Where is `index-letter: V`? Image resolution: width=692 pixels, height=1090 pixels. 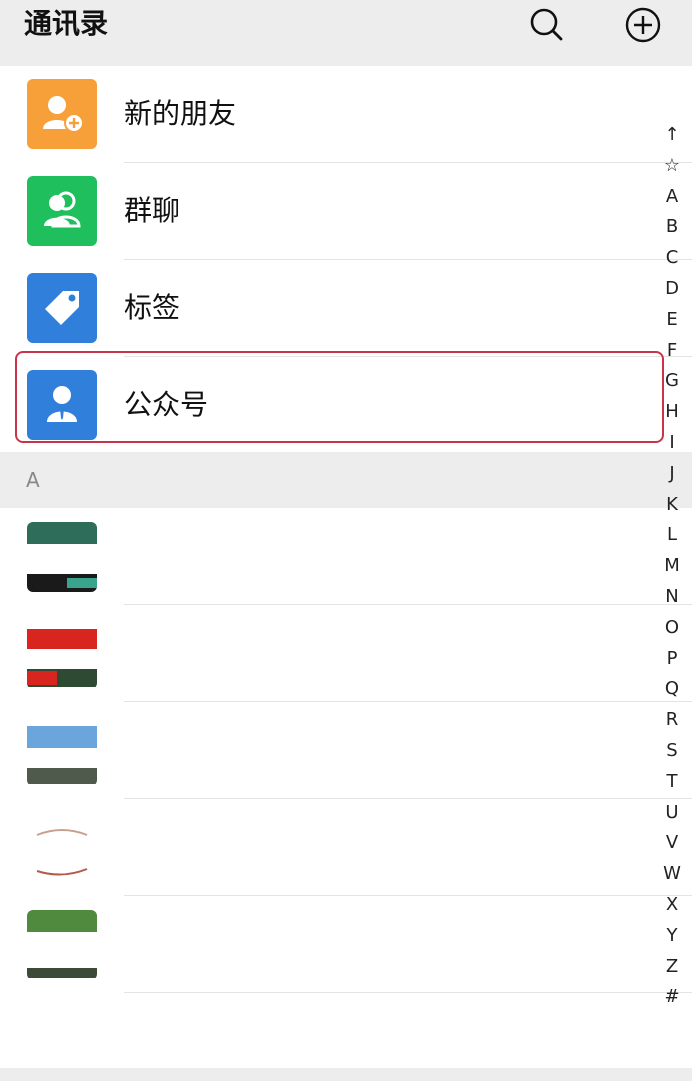
index-letter: V is located at coordinates (672, 843).